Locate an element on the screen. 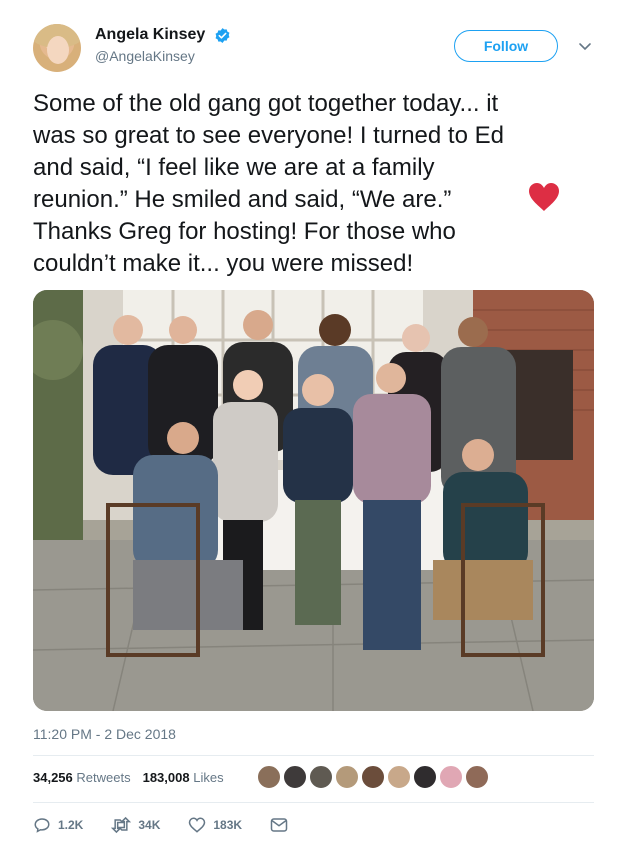 This screenshot has width=620, height=865. like-count: 183K is located at coordinates (228, 825).